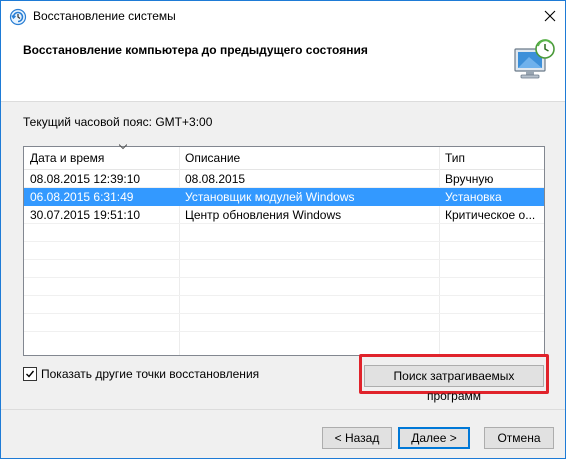  I want to click on cell-date: 06.08.2015 6:31:49, so click(82, 197).